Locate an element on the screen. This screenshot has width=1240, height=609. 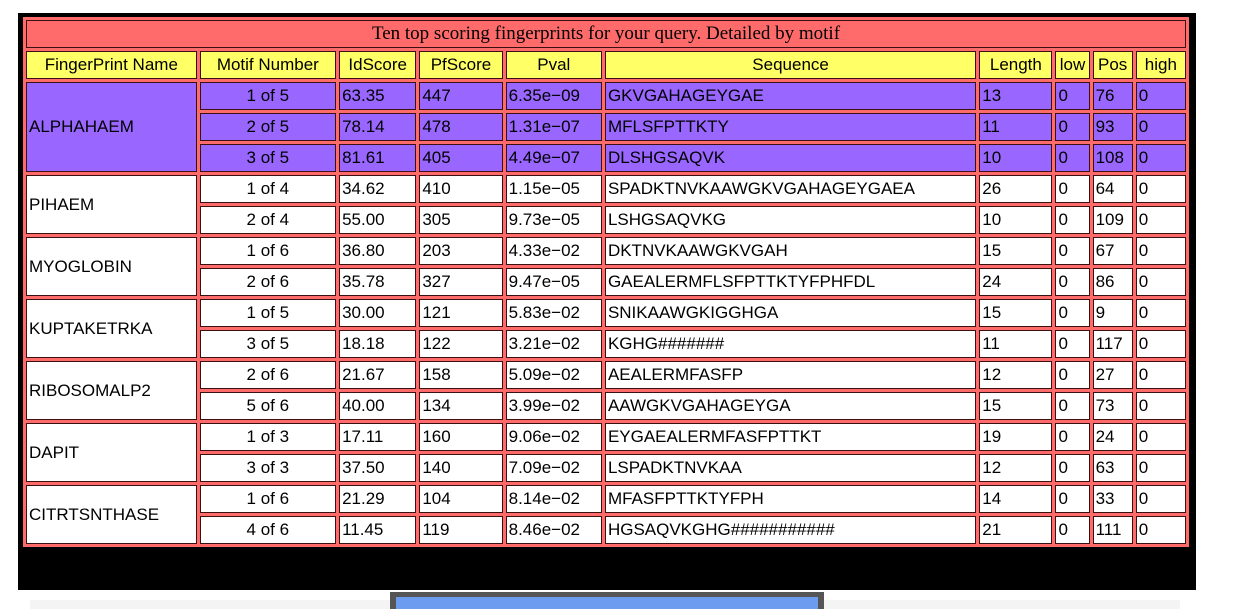
length-cell: 26 is located at coordinates (1016, 189).